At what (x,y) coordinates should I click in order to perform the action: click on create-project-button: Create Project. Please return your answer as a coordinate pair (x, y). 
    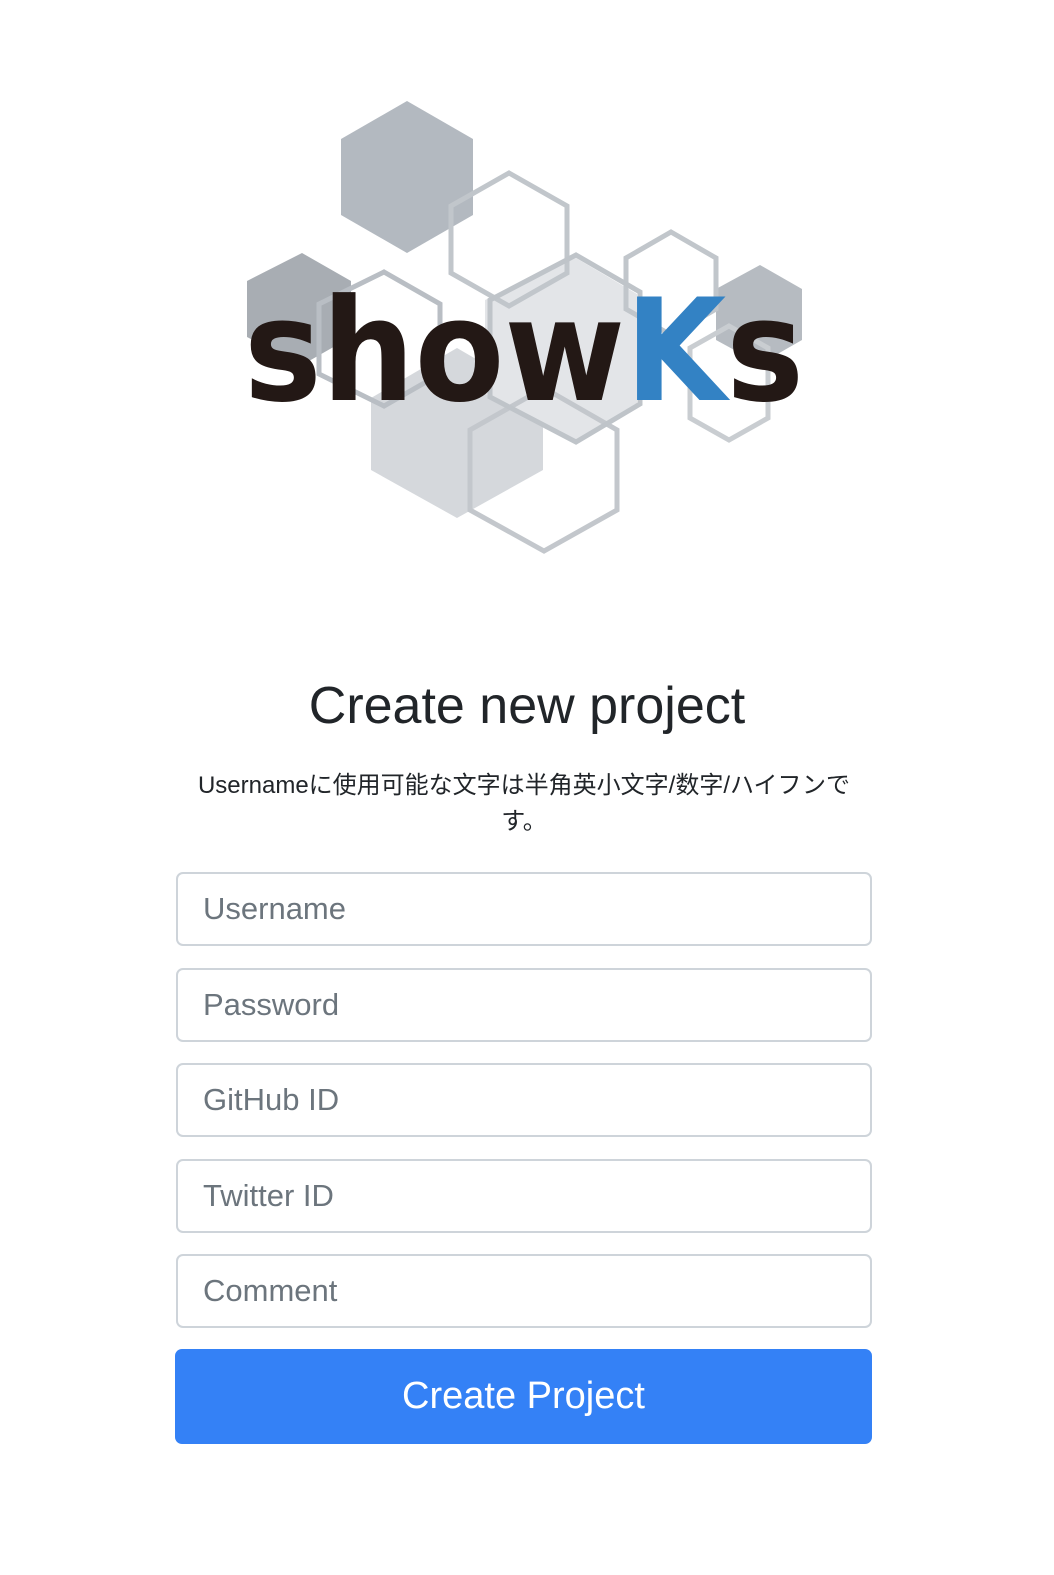
    Looking at the image, I should click on (523, 1396).